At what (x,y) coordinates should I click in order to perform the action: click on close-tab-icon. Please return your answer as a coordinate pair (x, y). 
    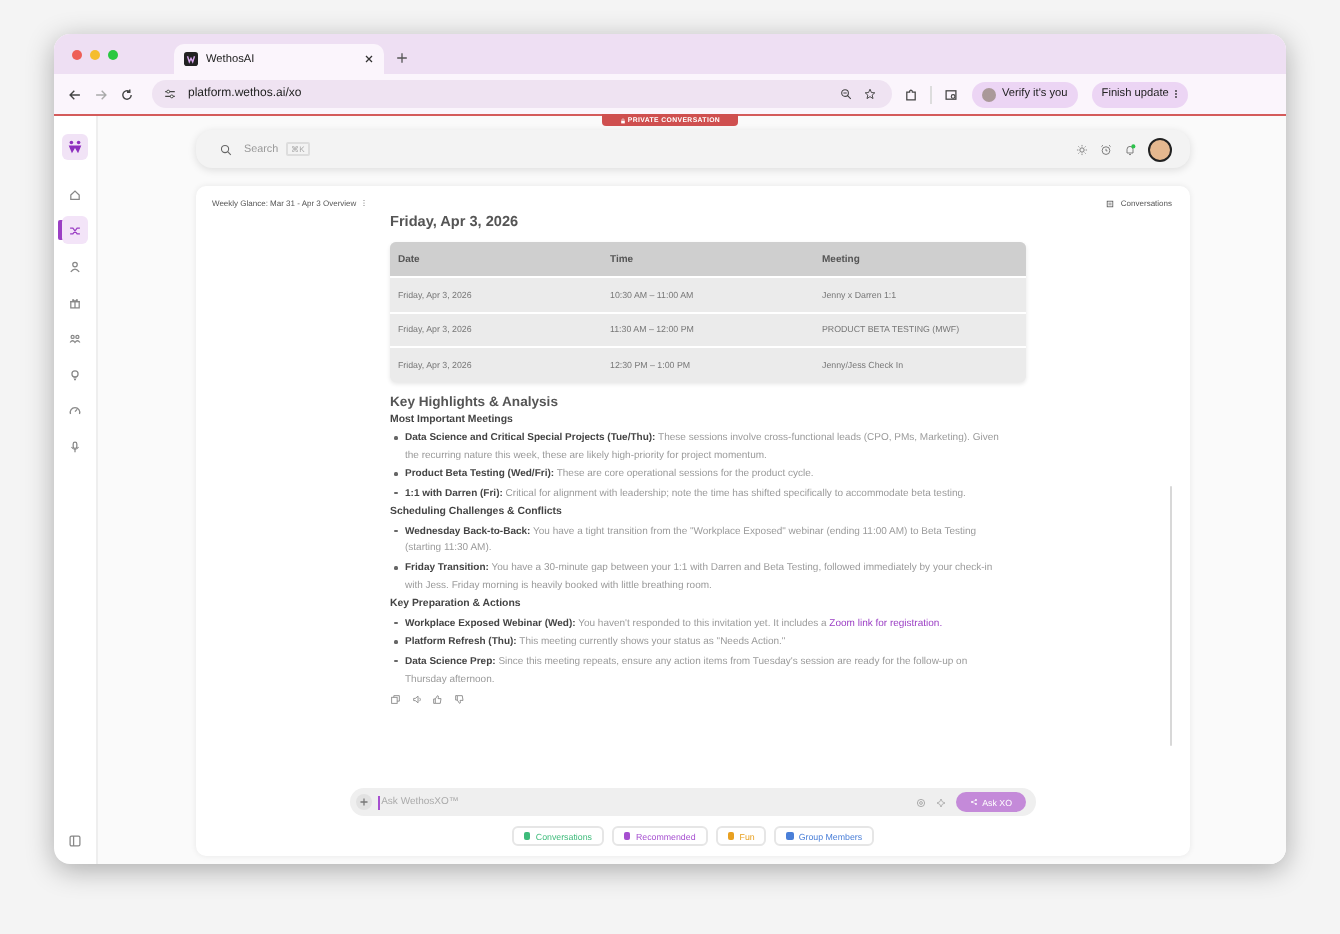
    Looking at the image, I should click on (369, 59).